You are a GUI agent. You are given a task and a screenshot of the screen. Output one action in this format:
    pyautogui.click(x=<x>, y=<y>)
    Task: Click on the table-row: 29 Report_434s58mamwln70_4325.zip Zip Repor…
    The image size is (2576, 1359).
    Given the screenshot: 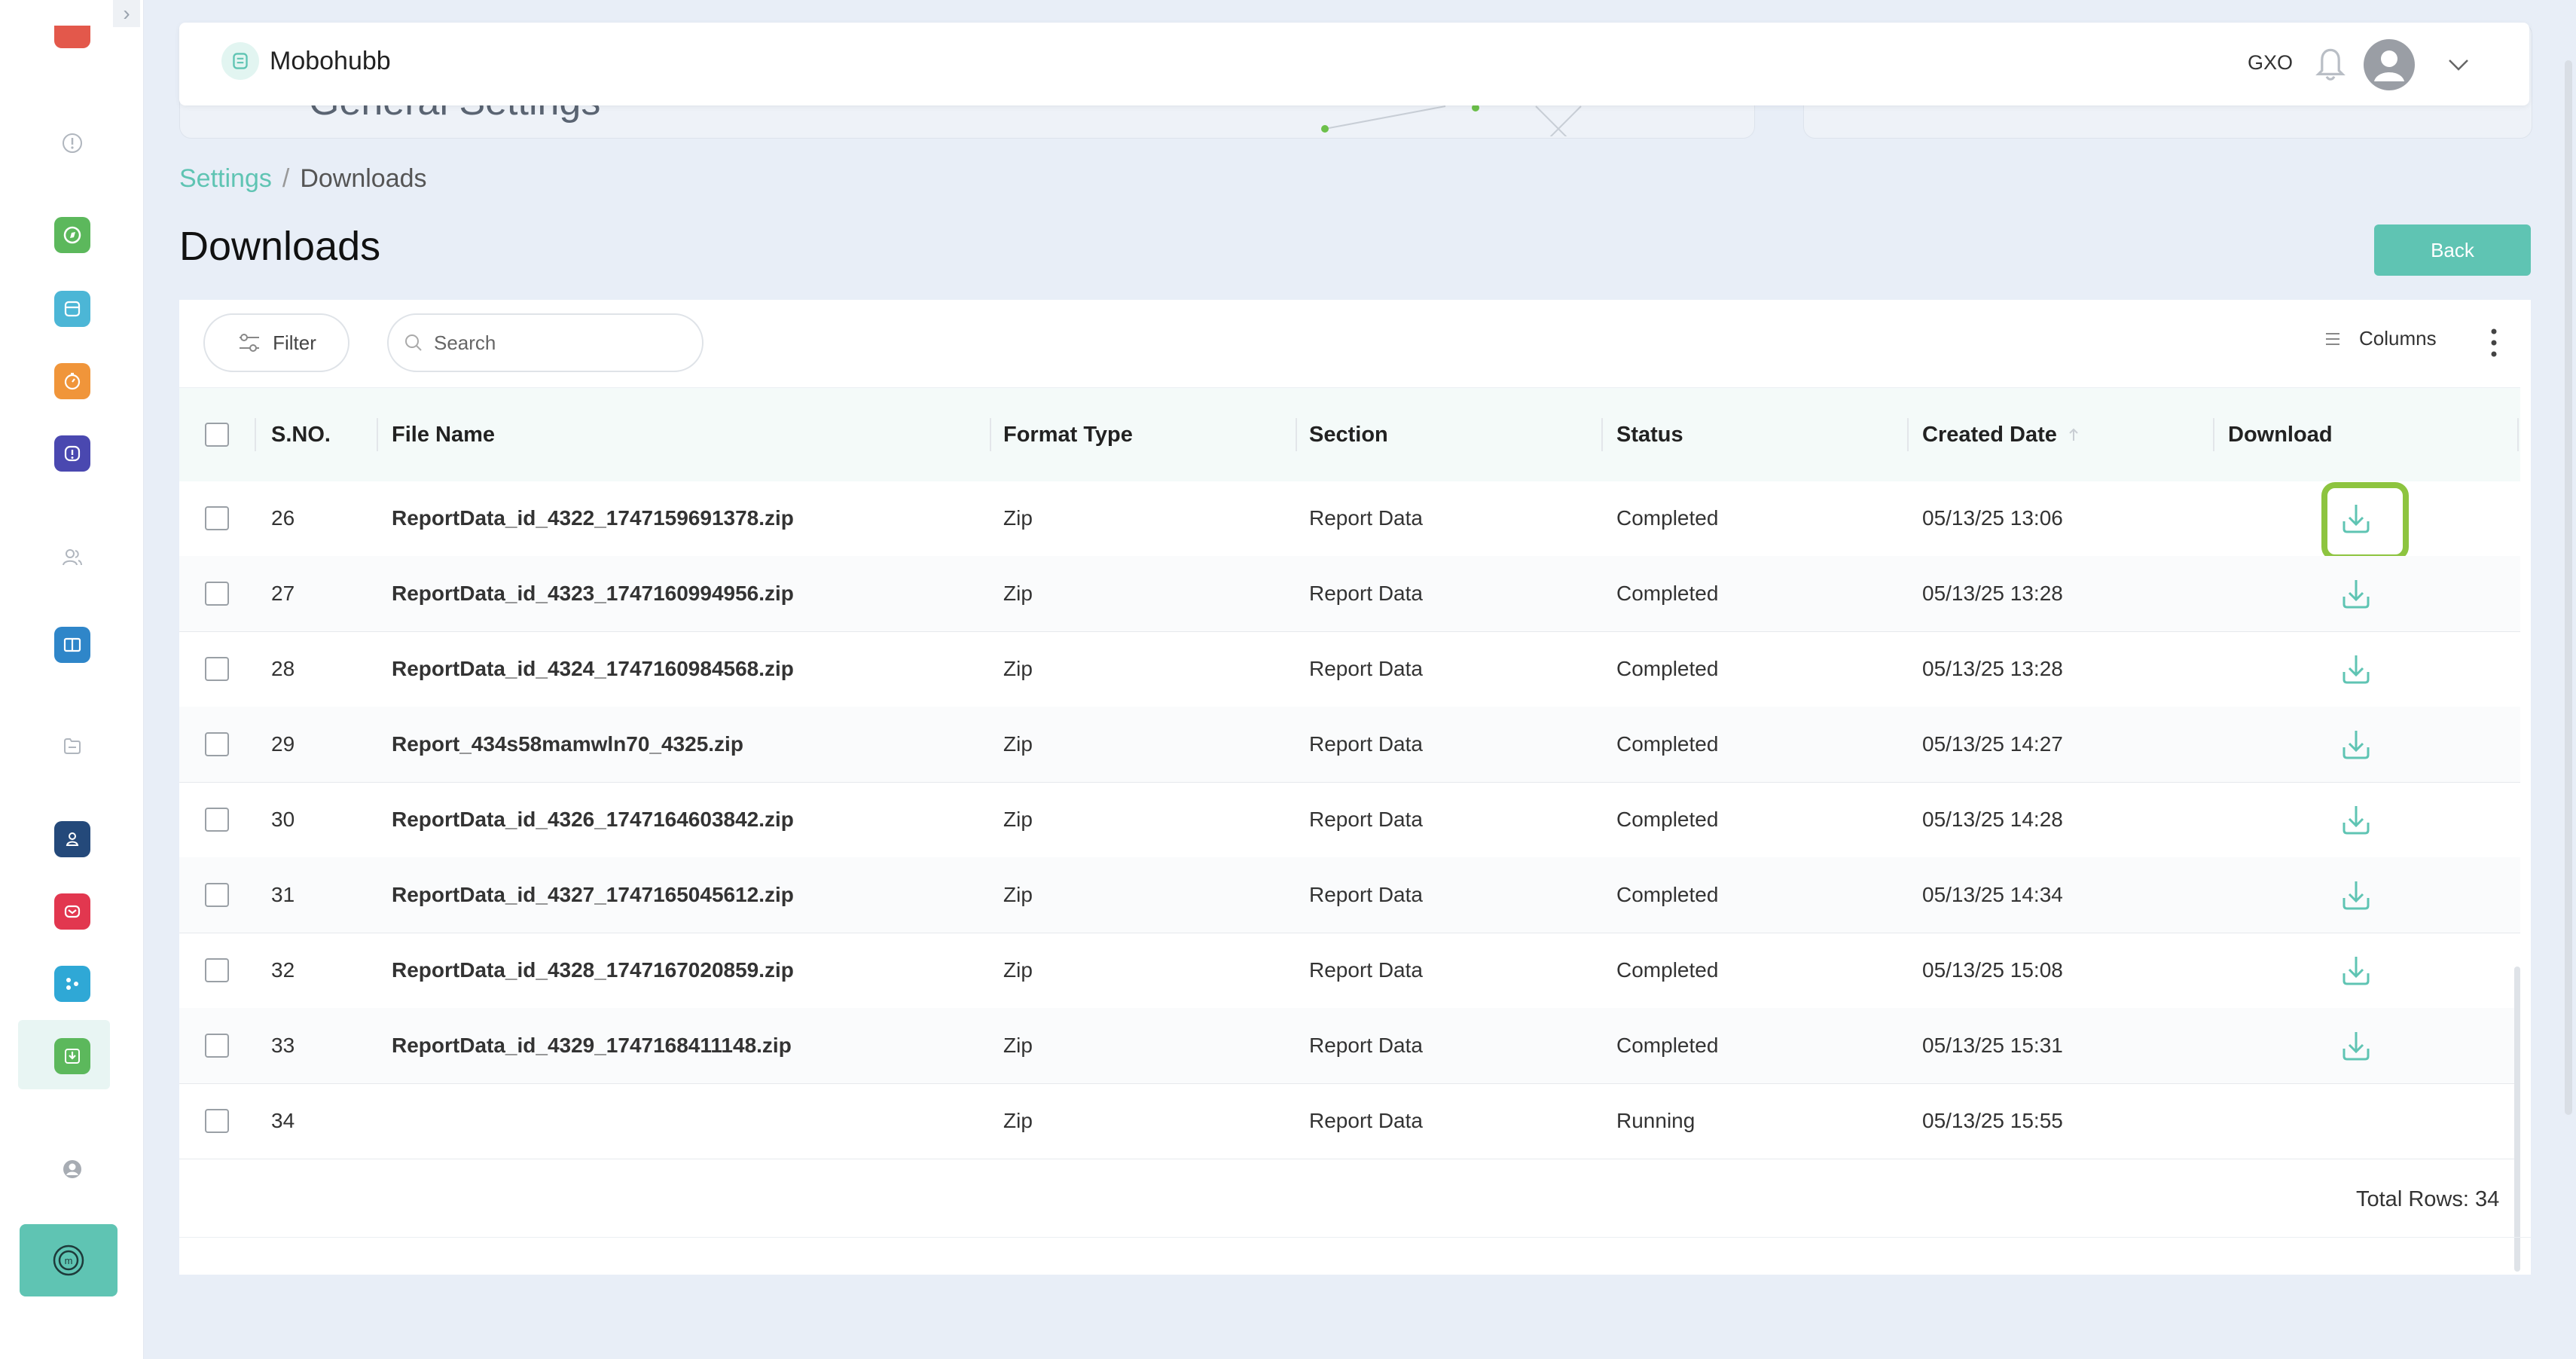 What is the action you would take?
    pyautogui.click(x=1350, y=745)
    